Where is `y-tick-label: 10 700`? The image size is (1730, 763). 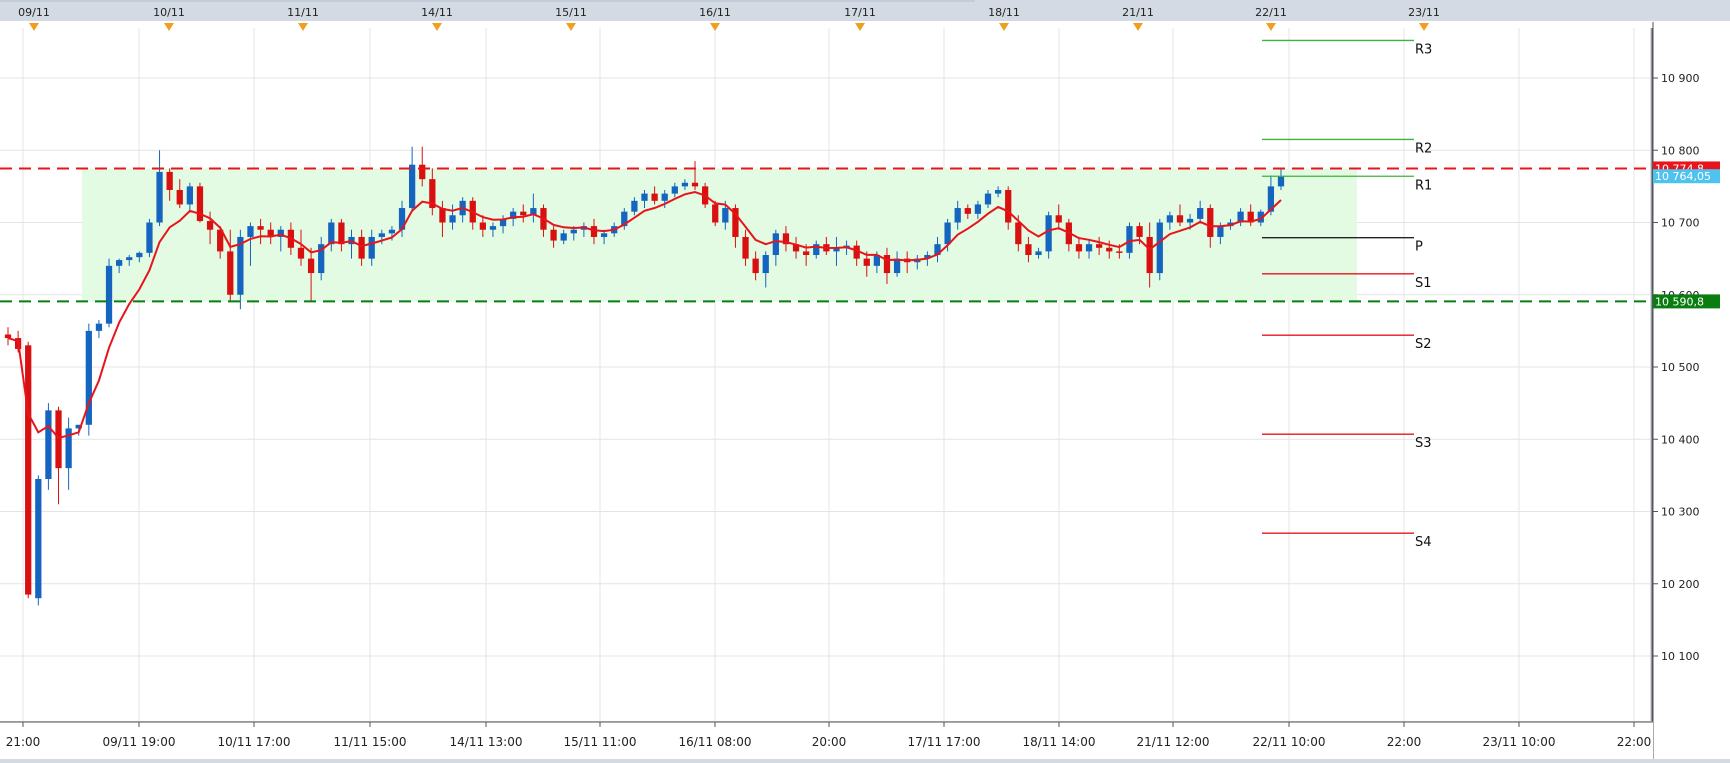
y-tick-label: 10 700 is located at coordinates (1680, 223).